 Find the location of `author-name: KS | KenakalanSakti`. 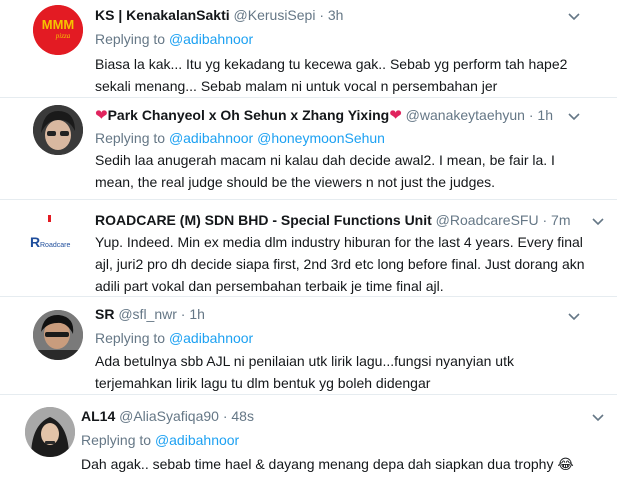

author-name: KS | KenakalanSakti is located at coordinates (162, 15).